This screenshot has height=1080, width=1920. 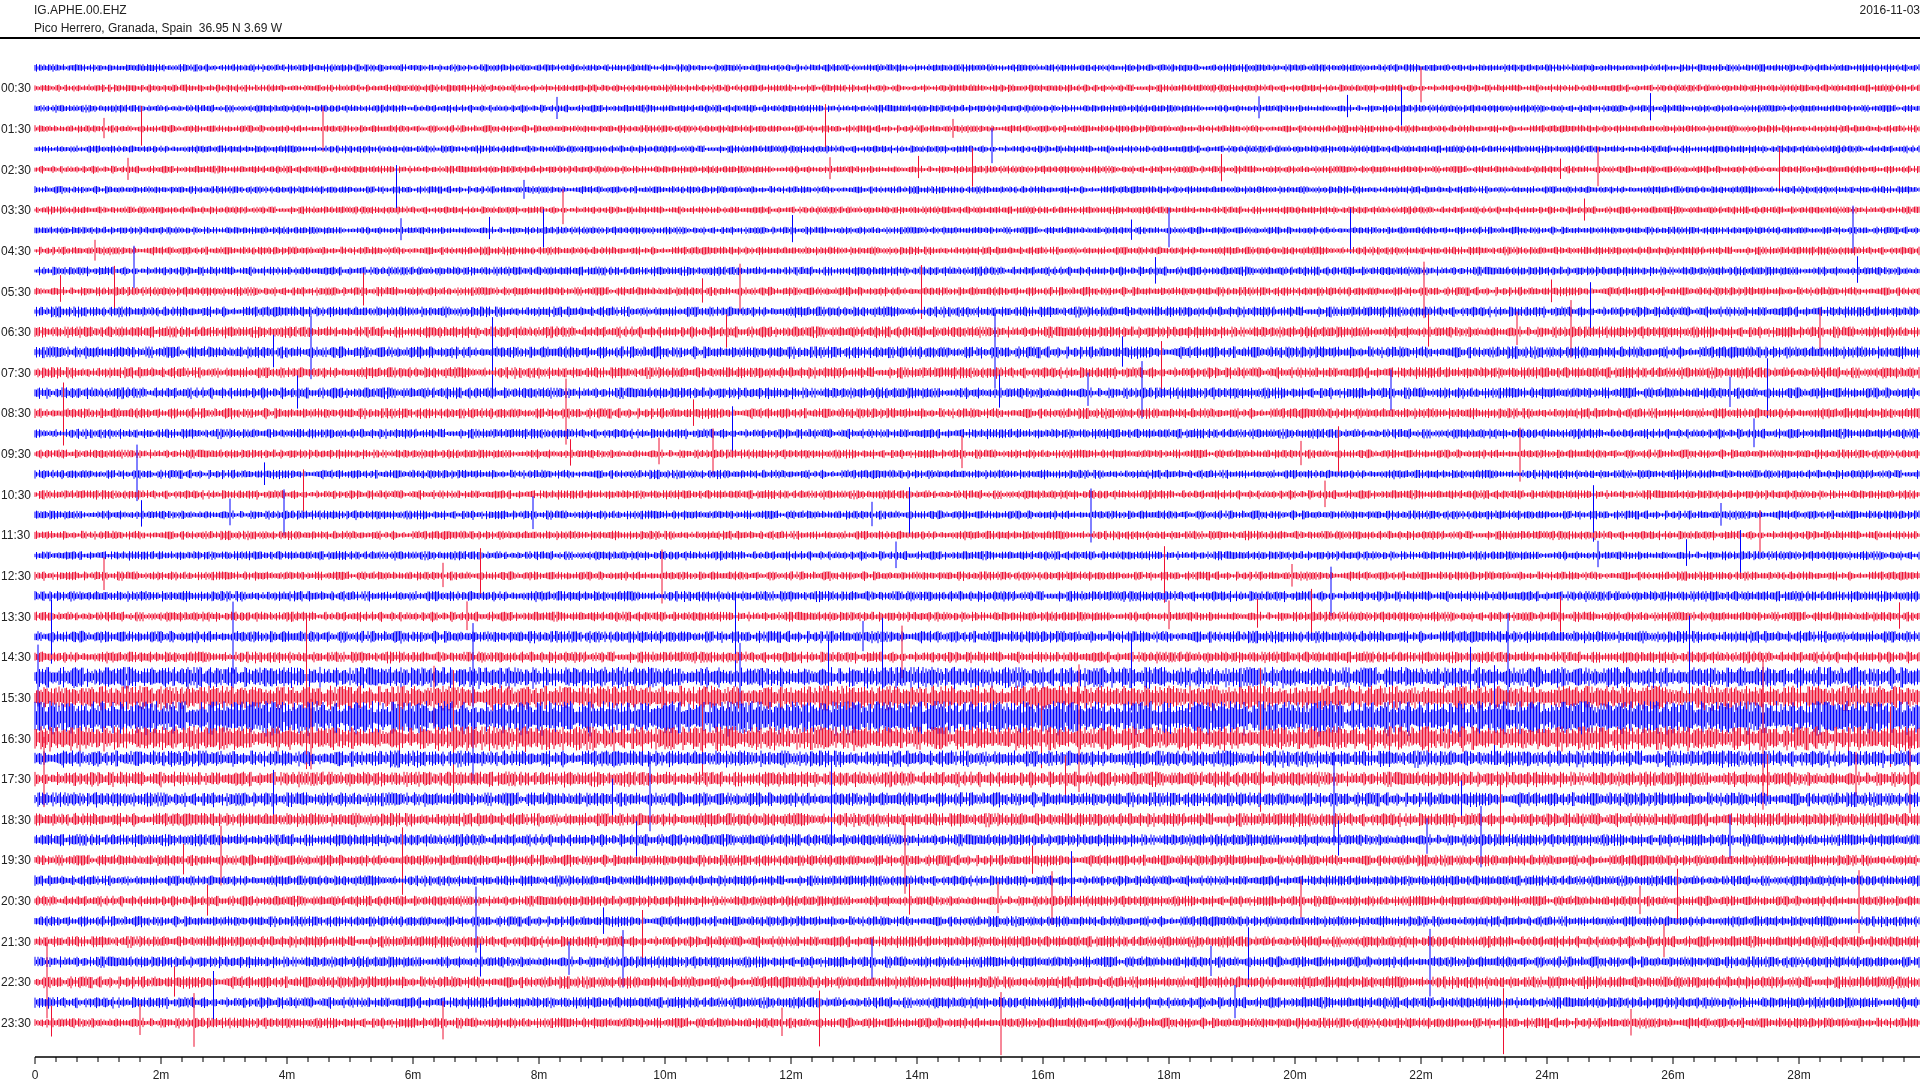 What do you see at coordinates (35, 1074) in the screenshot?
I see `axis-tick-label: 0` at bounding box center [35, 1074].